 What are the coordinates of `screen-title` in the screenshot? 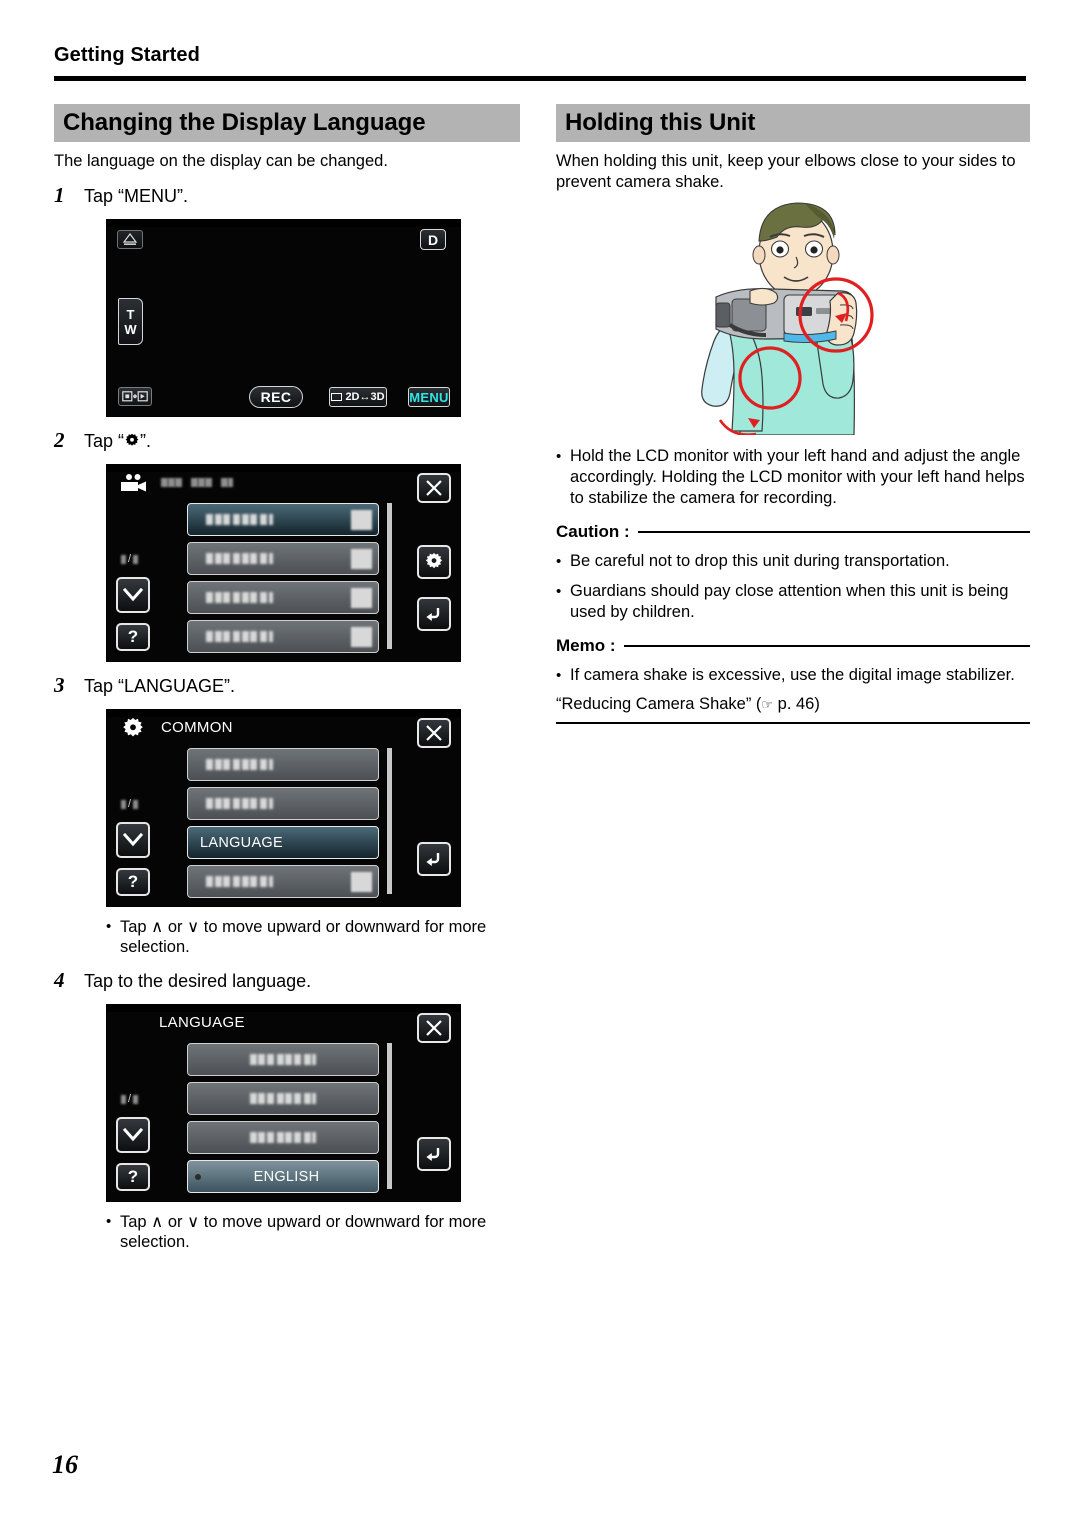 It's located at (197, 482).